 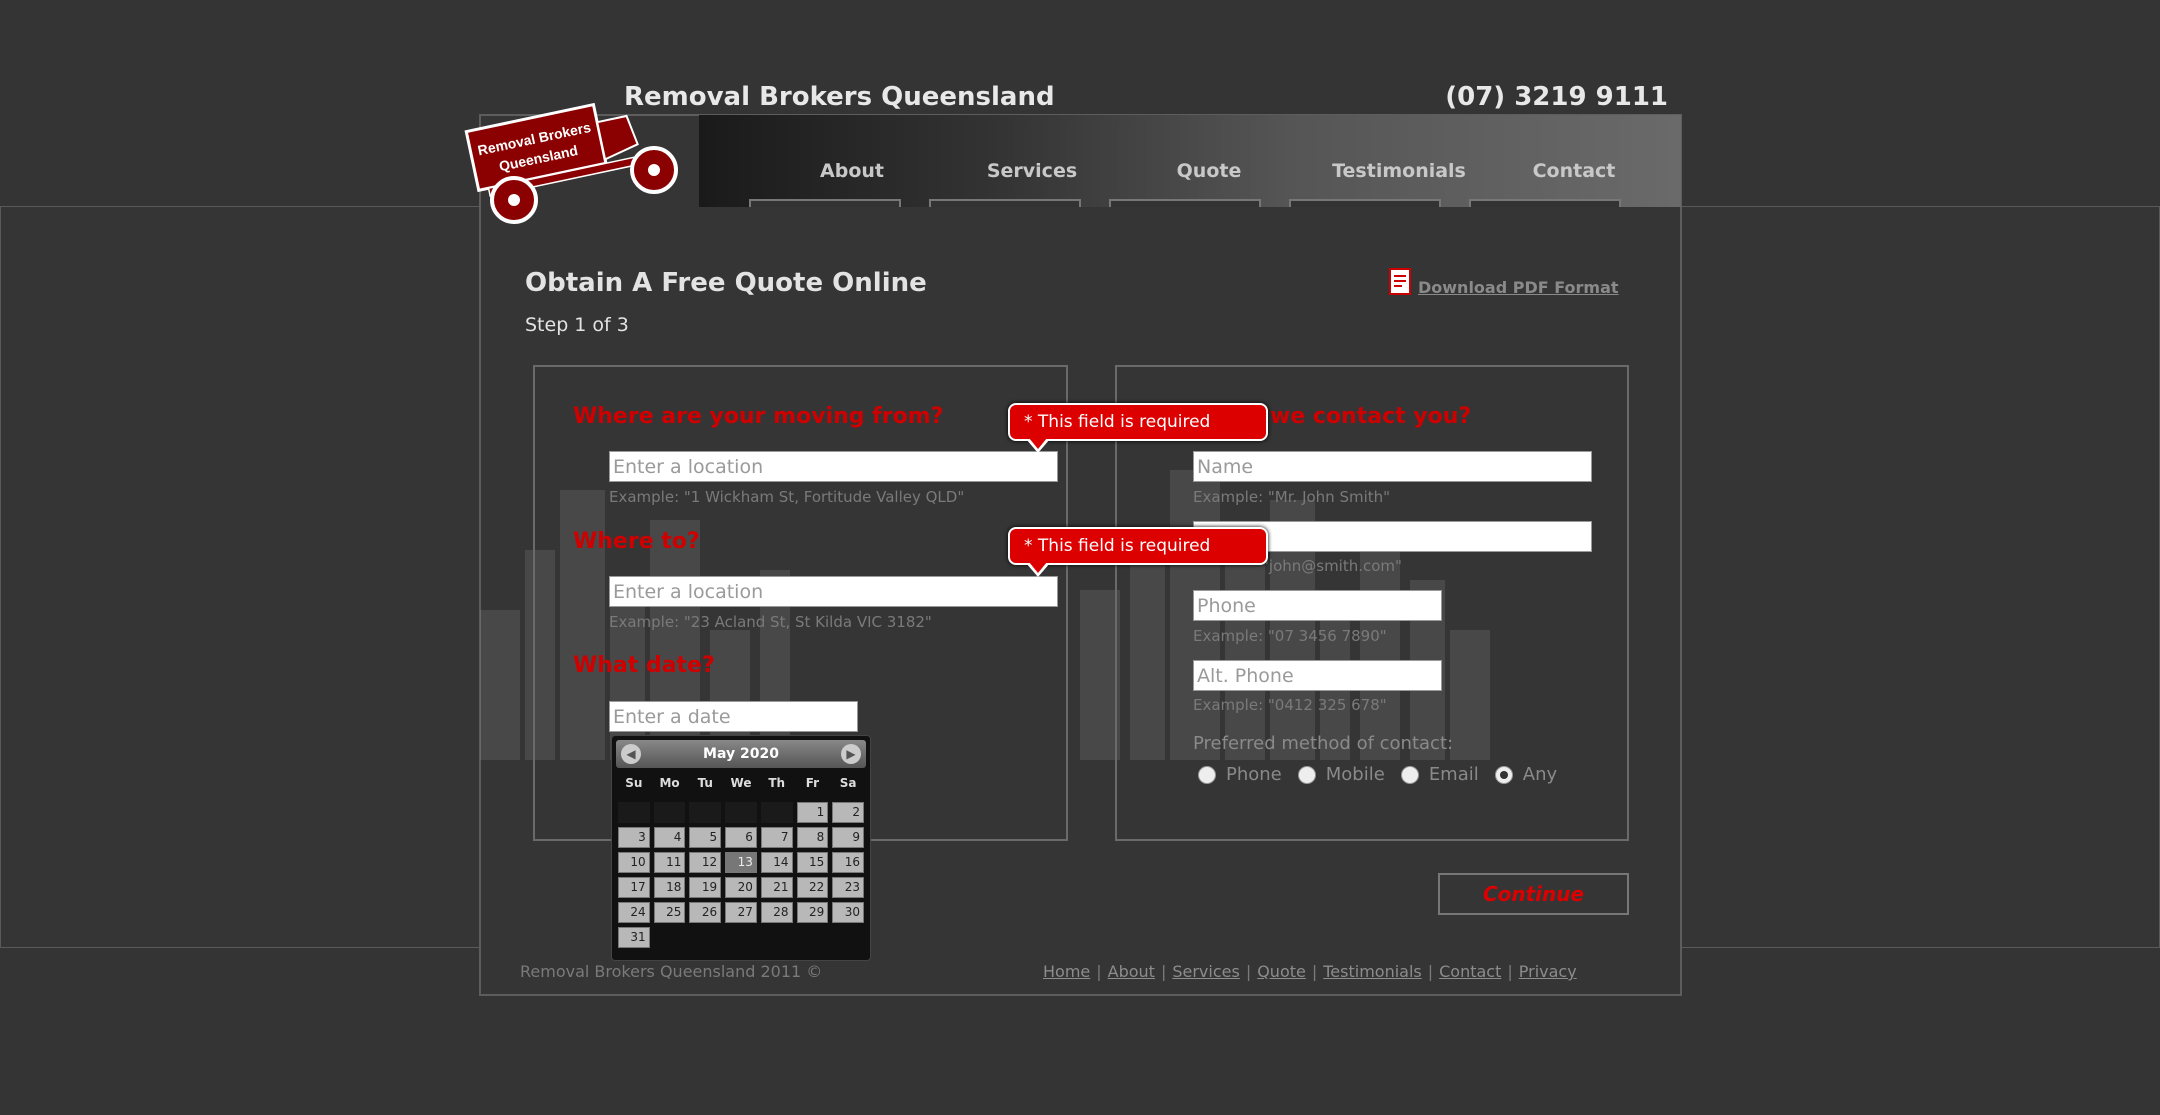 I want to click on day-cell: 8, so click(x=812, y=837).